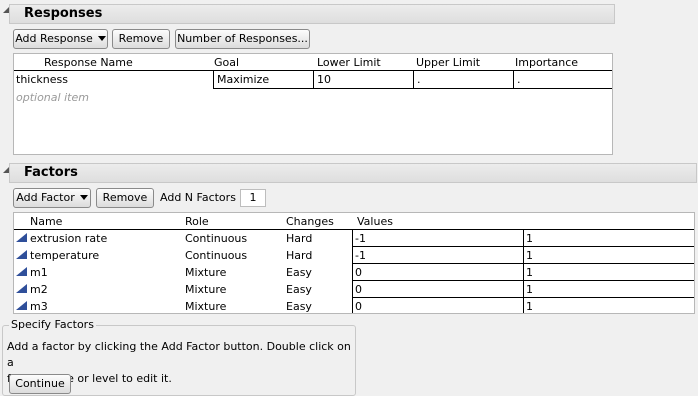  I want to click on remove-response-label: Remove, so click(141, 38).